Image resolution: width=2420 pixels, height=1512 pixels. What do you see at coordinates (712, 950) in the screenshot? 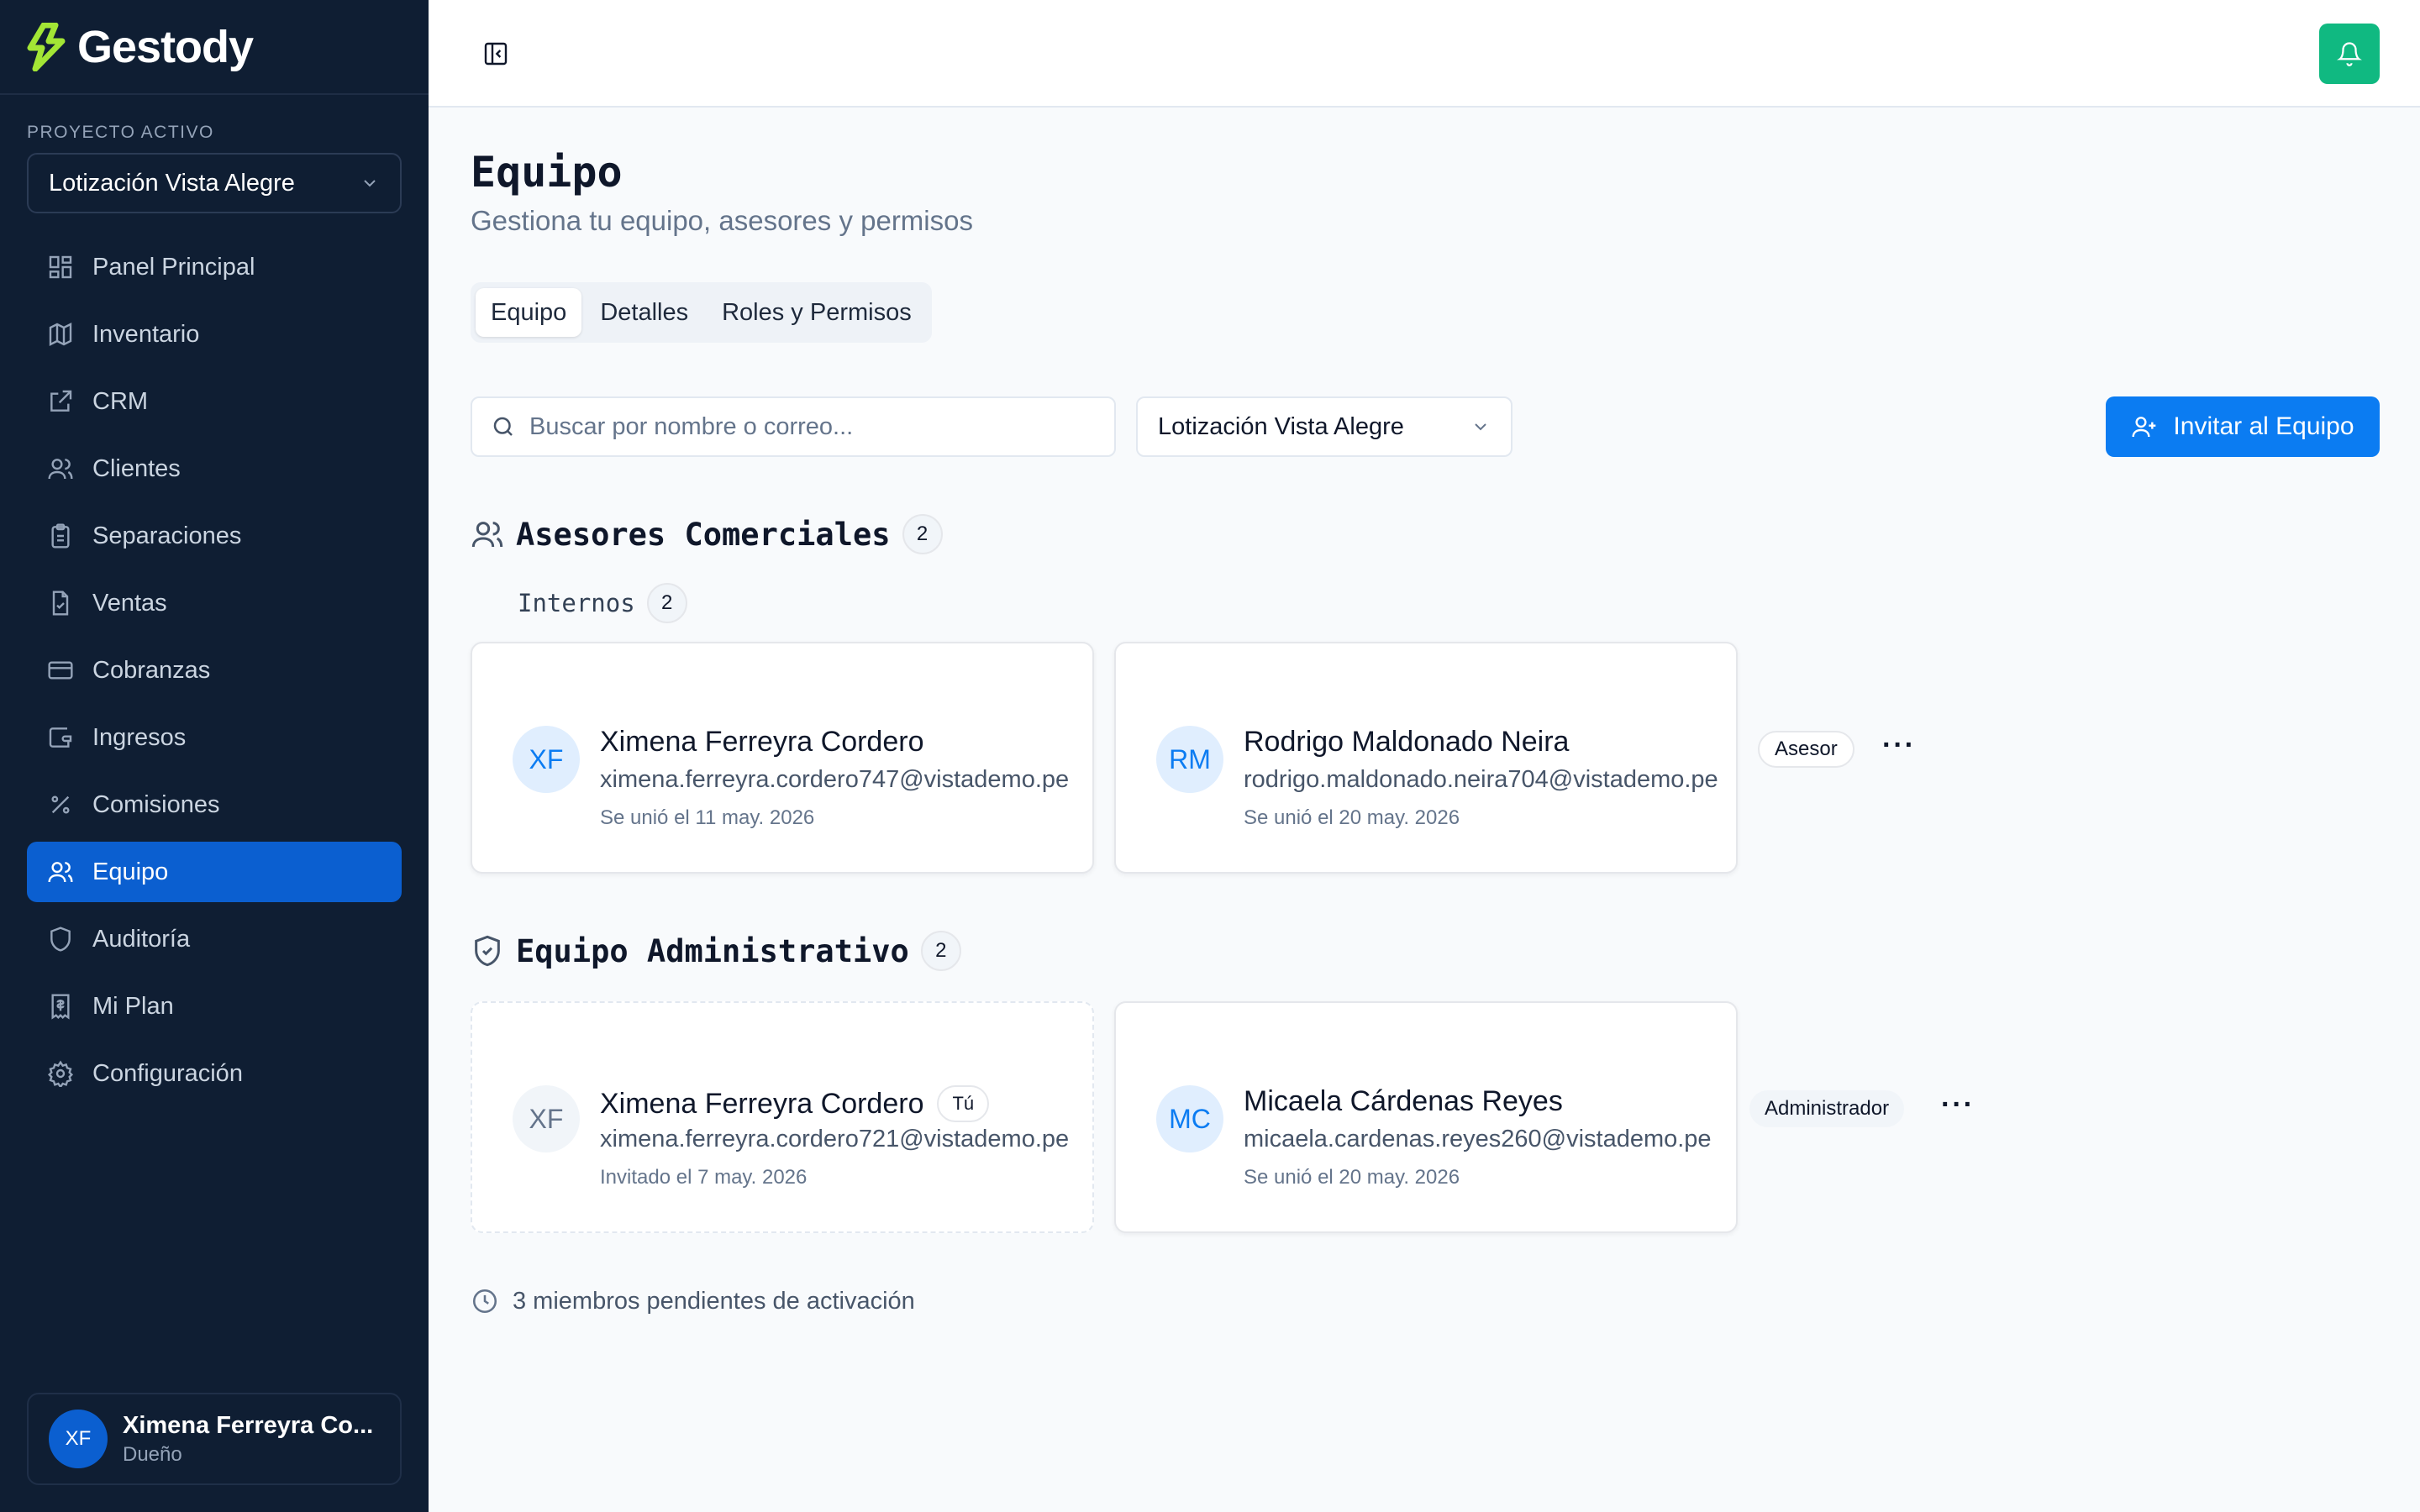
I see `section-title: Equipo Administrativo` at bounding box center [712, 950].